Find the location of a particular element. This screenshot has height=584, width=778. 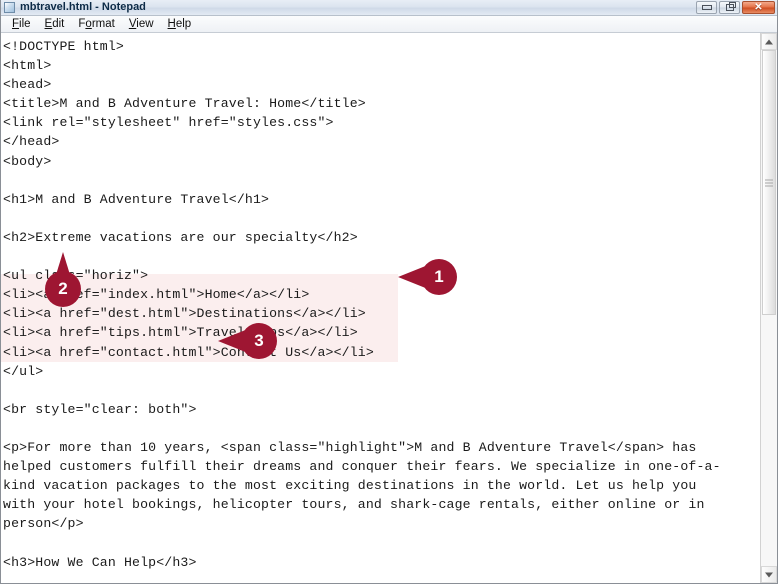

code-line: </ul> is located at coordinates (23, 371).